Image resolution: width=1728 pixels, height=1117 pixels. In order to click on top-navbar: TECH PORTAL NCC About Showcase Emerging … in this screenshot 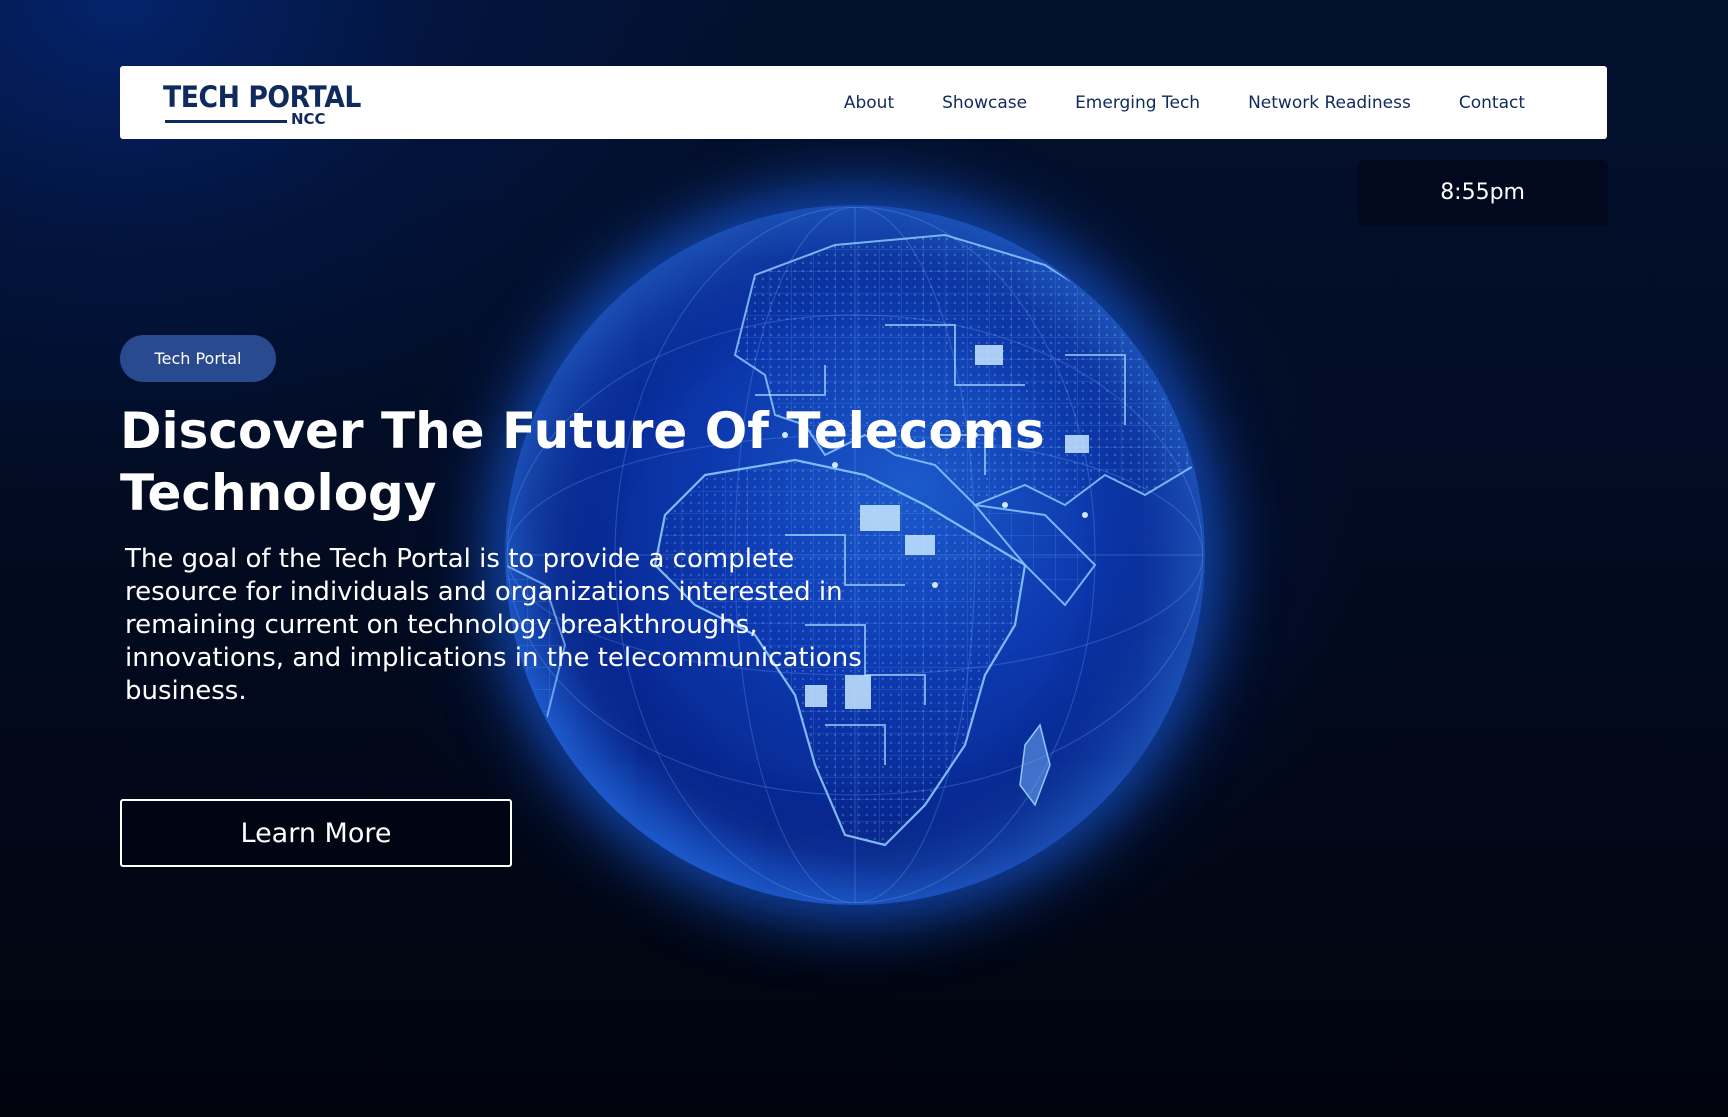, I will do `click(863, 102)`.